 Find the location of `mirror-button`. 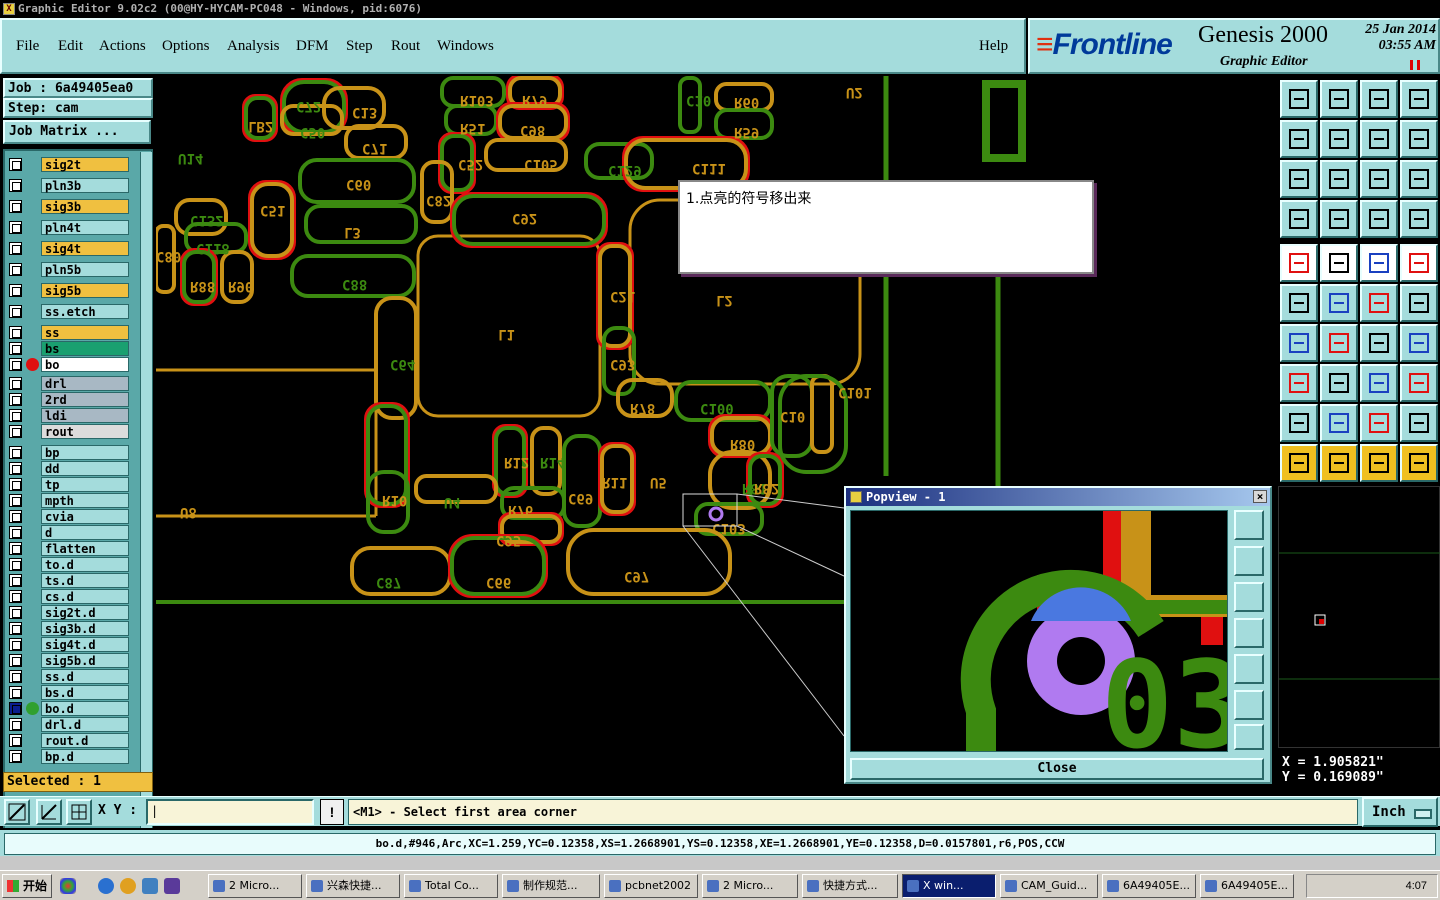

mirror-button is located at coordinates (1419, 343).